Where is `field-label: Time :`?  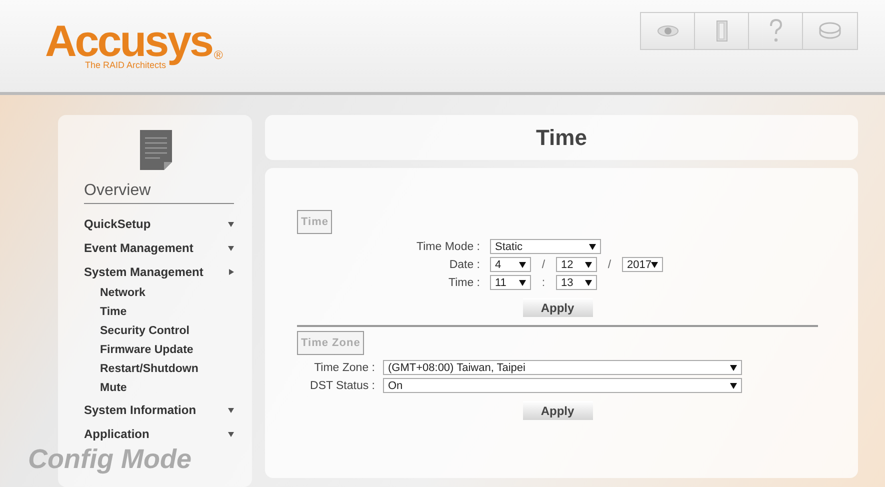 field-label: Time : is located at coordinates (464, 282).